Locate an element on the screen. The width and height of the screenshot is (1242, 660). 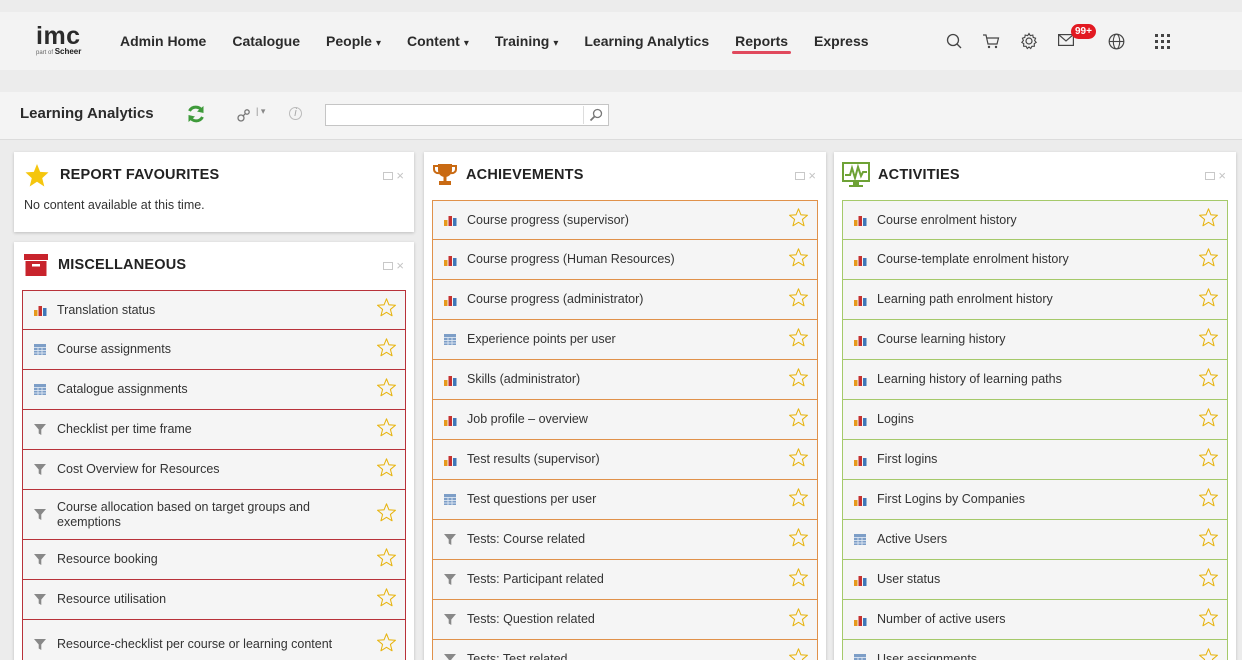
nav-item-catalogue: Catalogue is located at coordinates (266, 41).